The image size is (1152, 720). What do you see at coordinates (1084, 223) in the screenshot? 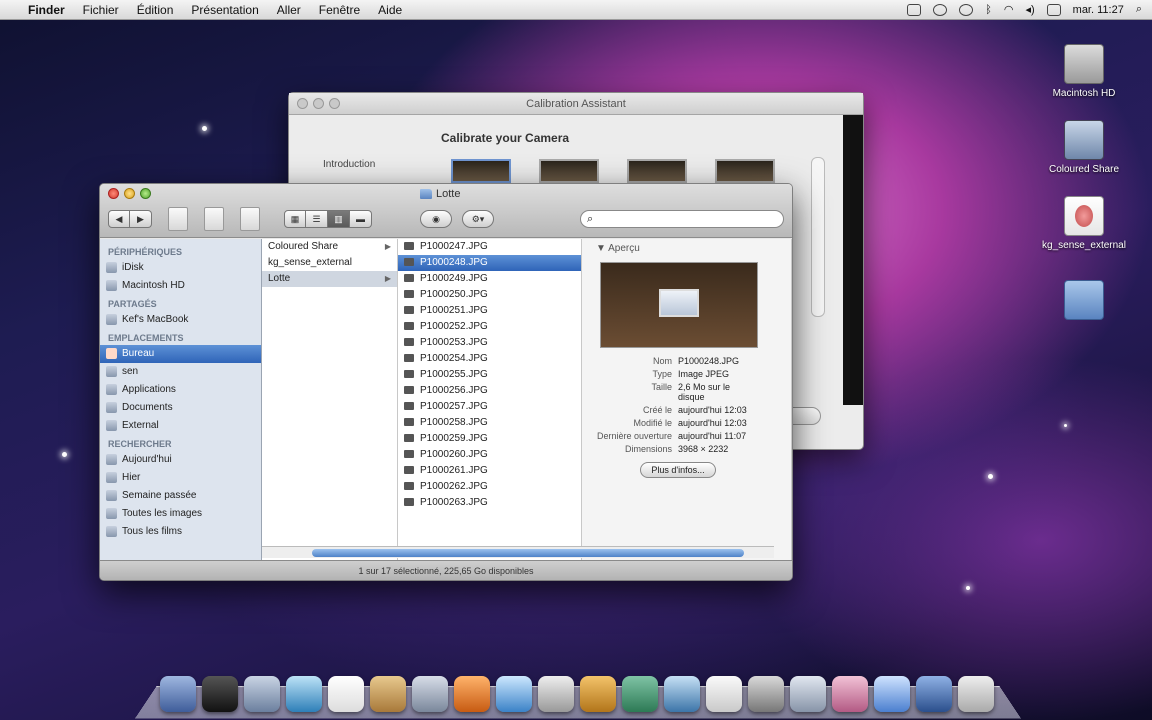
I see `desktop-icon-kg-sense-external: kg_sense_external` at bounding box center [1084, 223].